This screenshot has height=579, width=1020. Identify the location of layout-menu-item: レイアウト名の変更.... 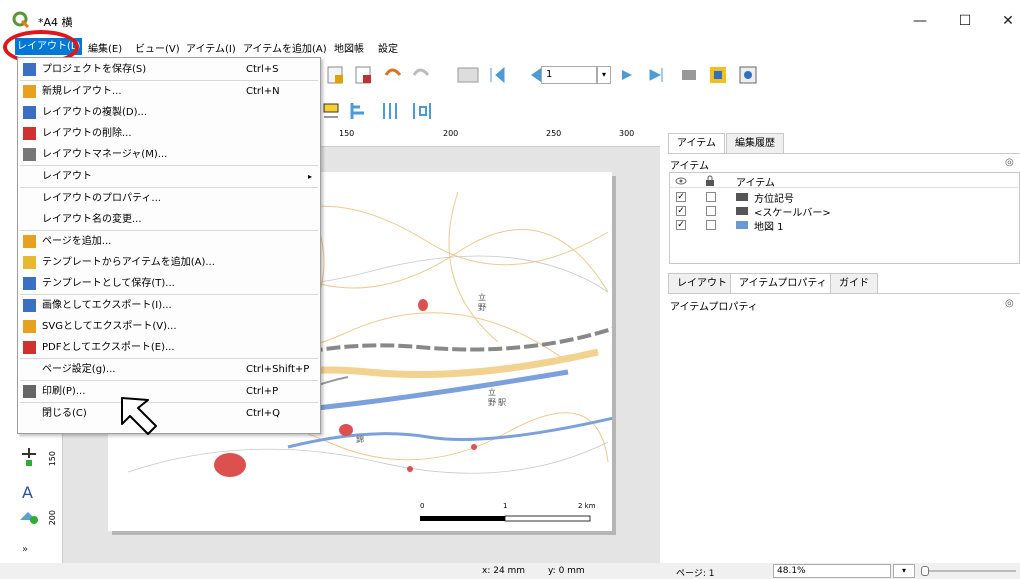
(169, 219).